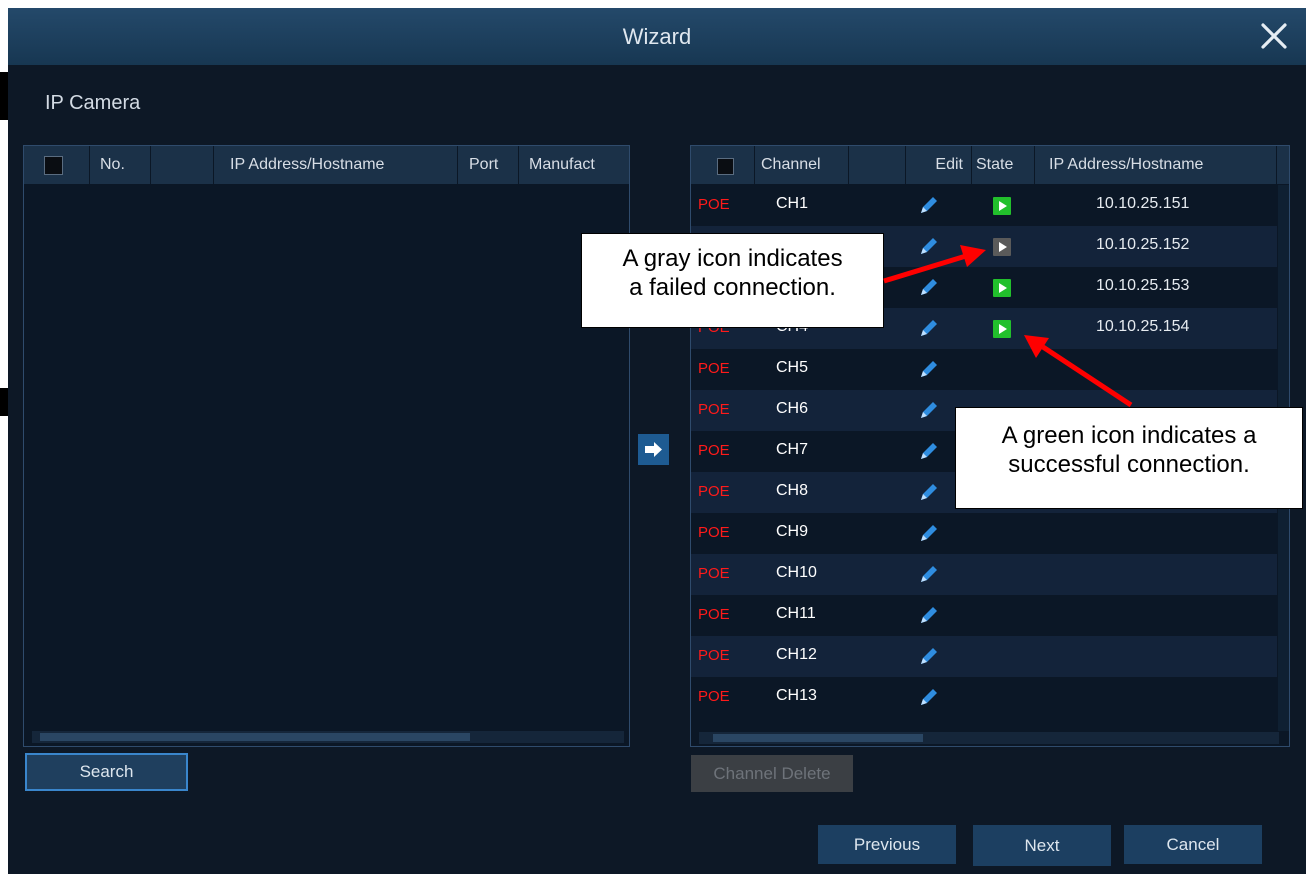 The width and height of the screenshot is (1309, 877). I want to click on channel-name: CH5, so click(792, 367).